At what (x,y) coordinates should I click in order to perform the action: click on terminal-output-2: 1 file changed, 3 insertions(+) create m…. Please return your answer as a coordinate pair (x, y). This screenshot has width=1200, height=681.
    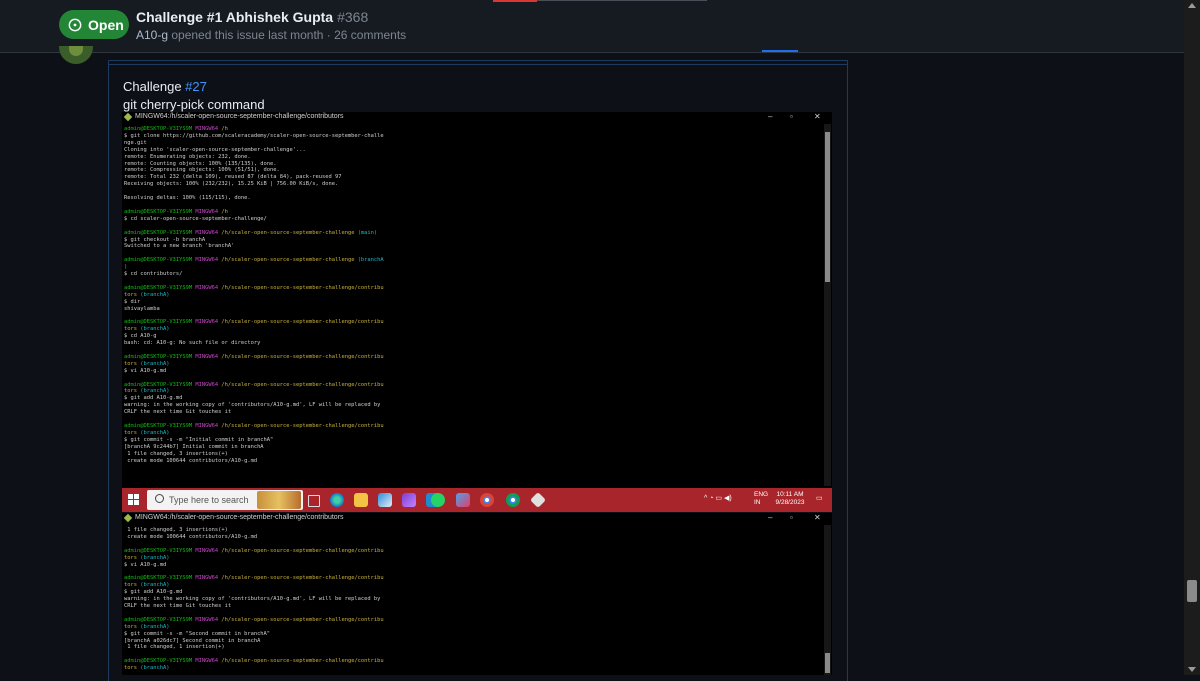
    Looking at the image, I should click on (471, 601).